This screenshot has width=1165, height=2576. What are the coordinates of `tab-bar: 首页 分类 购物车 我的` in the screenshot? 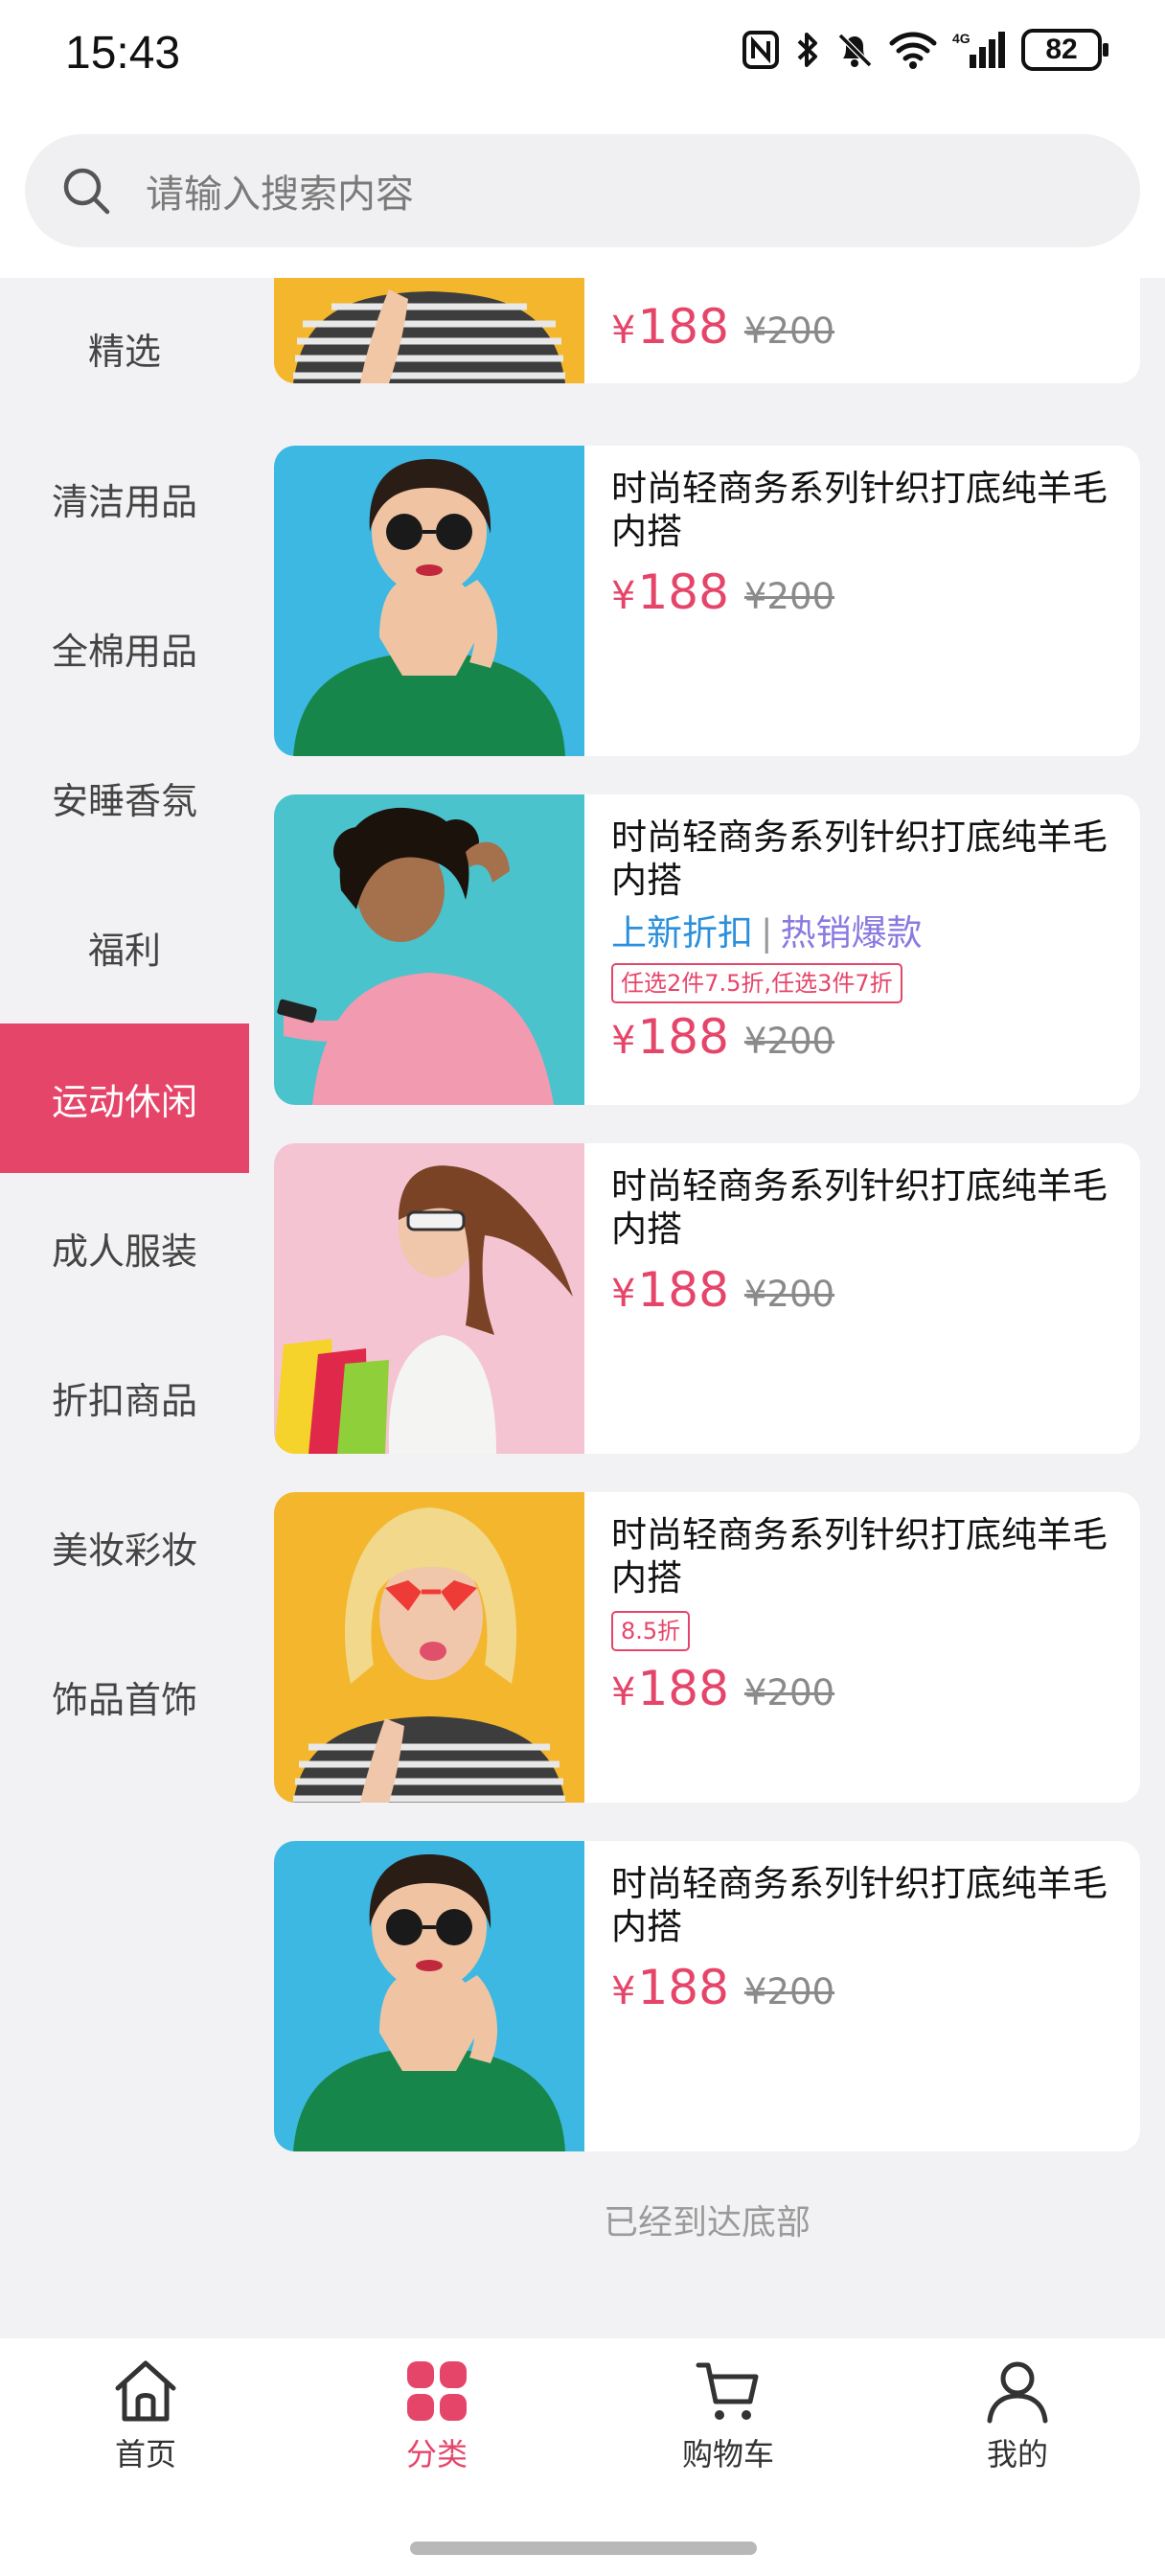 It's located at (582, 2457).